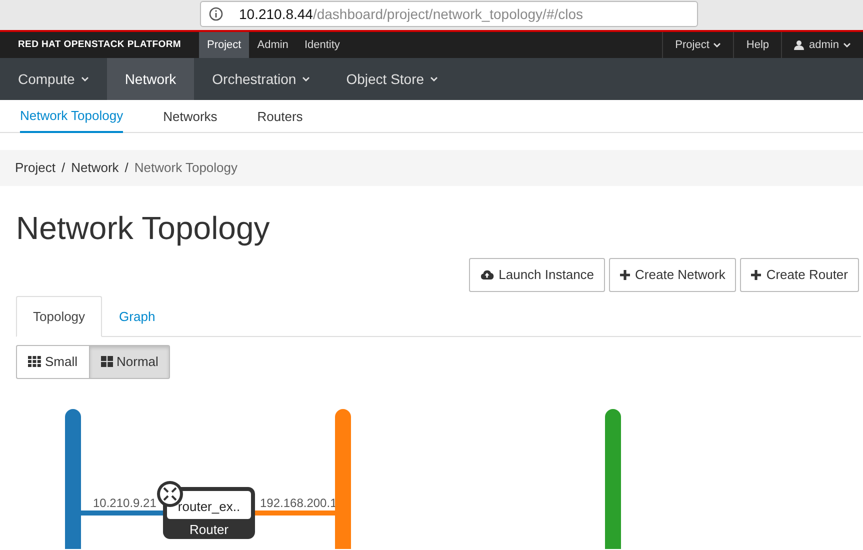 Image resolution: width=863 pixels, height=550 pixels. I want to click on action-button: Create Network, so click(672, 275).